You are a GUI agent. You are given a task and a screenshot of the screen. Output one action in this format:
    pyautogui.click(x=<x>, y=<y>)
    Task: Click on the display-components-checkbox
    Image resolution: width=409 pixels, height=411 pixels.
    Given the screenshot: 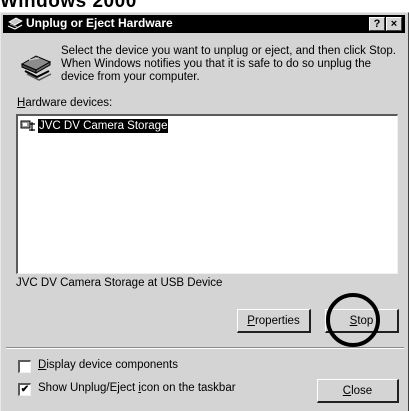 What is the action you would take?
    pyautogui.click(x=24, y=366)
    